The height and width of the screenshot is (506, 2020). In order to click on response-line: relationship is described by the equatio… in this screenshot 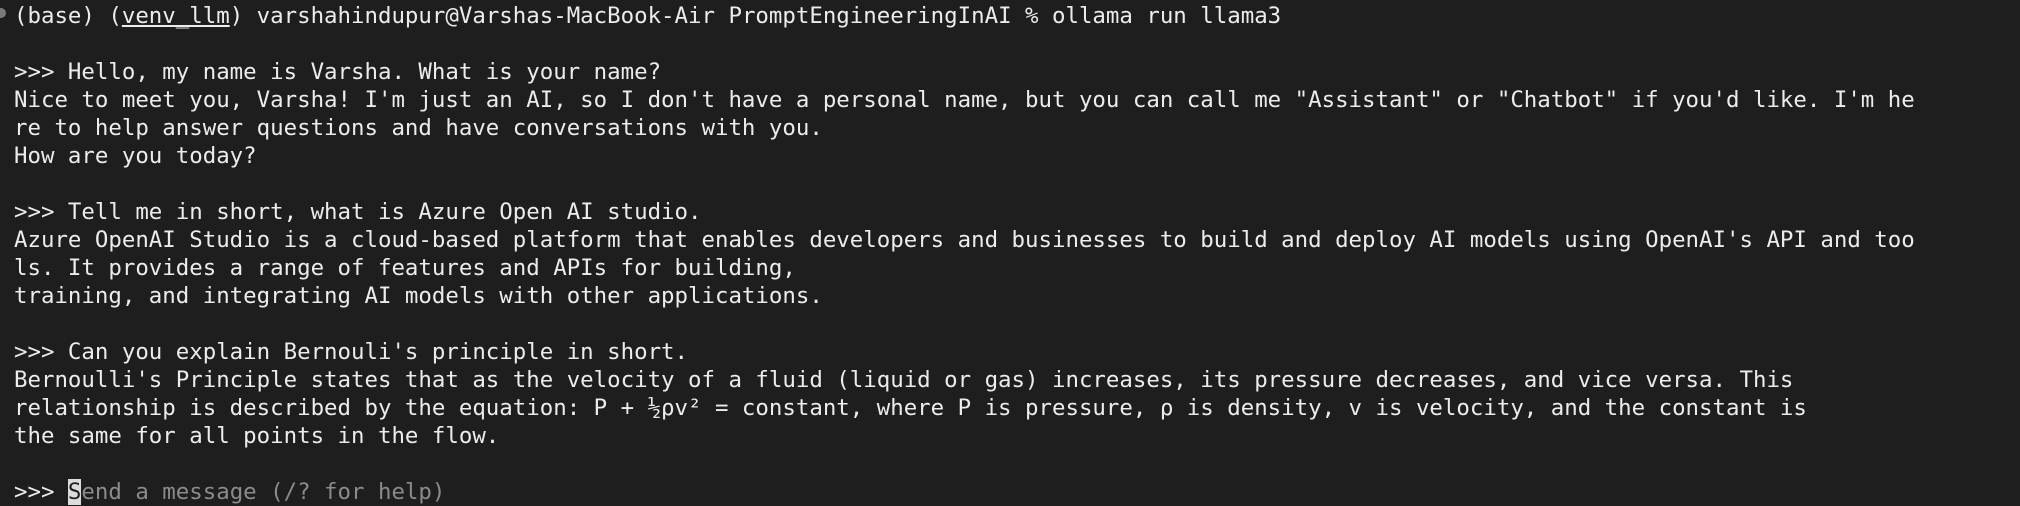, I will do `click(910, 408)`.